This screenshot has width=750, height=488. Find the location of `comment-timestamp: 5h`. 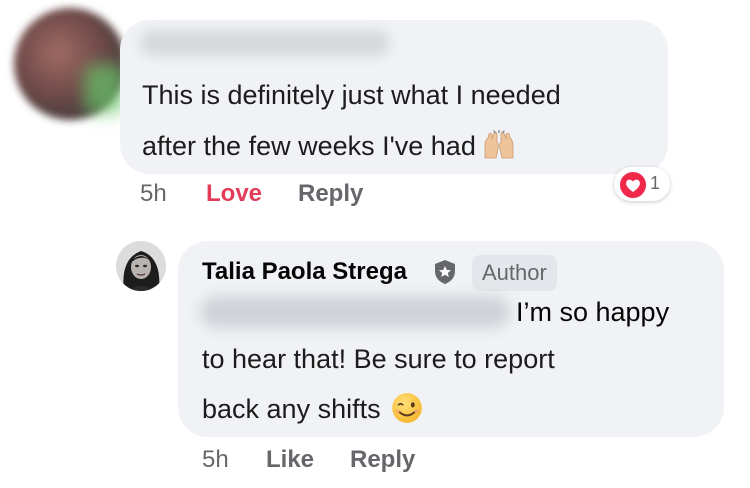

comment-timestamp: 5h is located at coordinates (153, 194).